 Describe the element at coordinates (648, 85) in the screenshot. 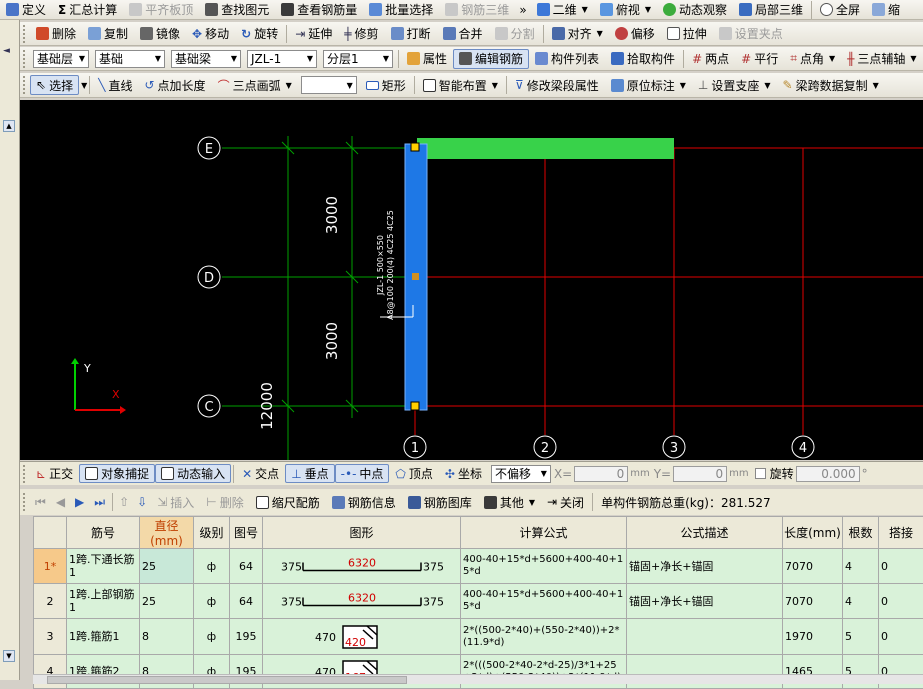

I see `in-situ-annotation-dropdown: 原位标注▼` at that location.